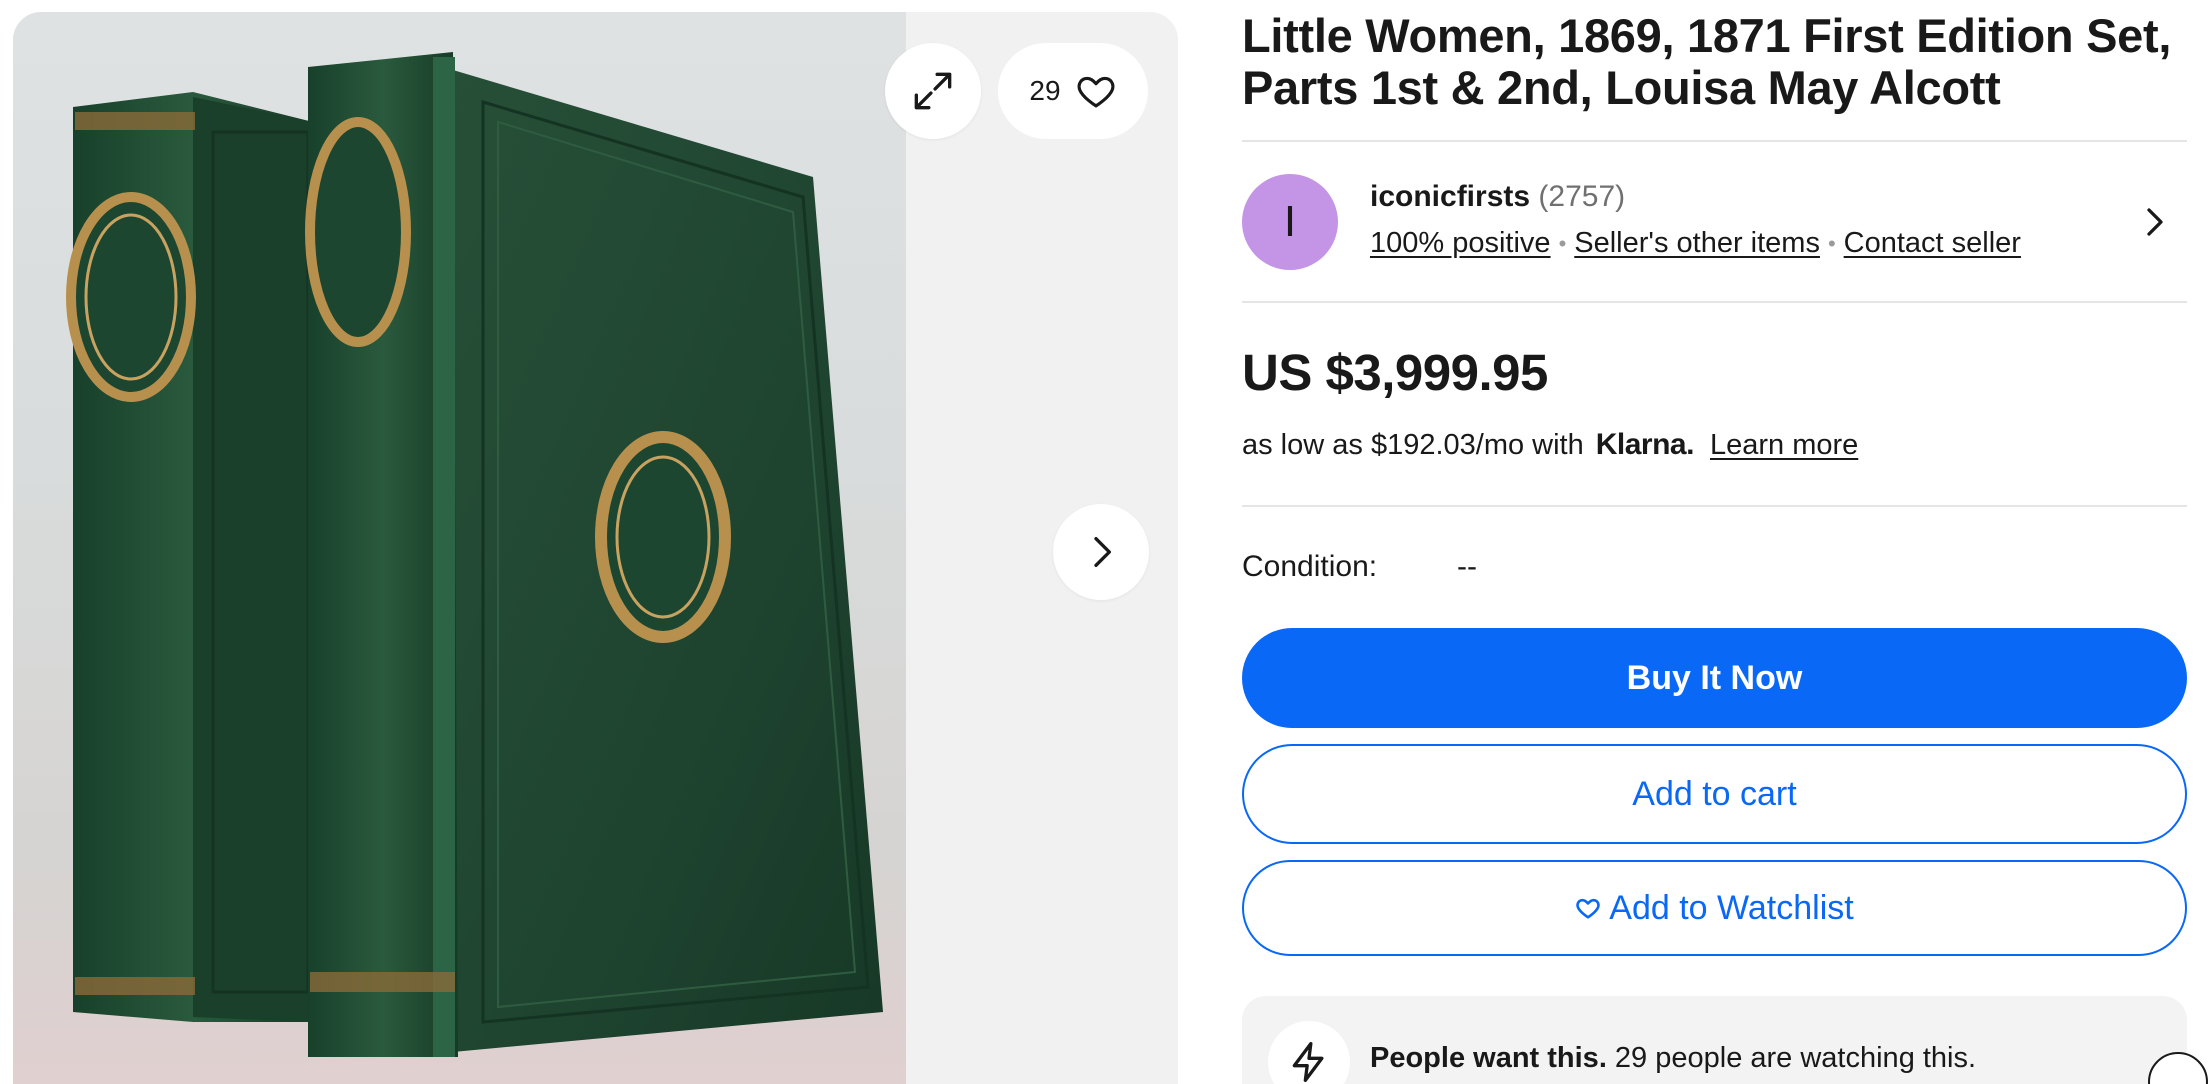  What do you see at coordinates (1073, 91) in the screenshot?
I see `watch-count-button: 29` at bounding box center [1073, 91].